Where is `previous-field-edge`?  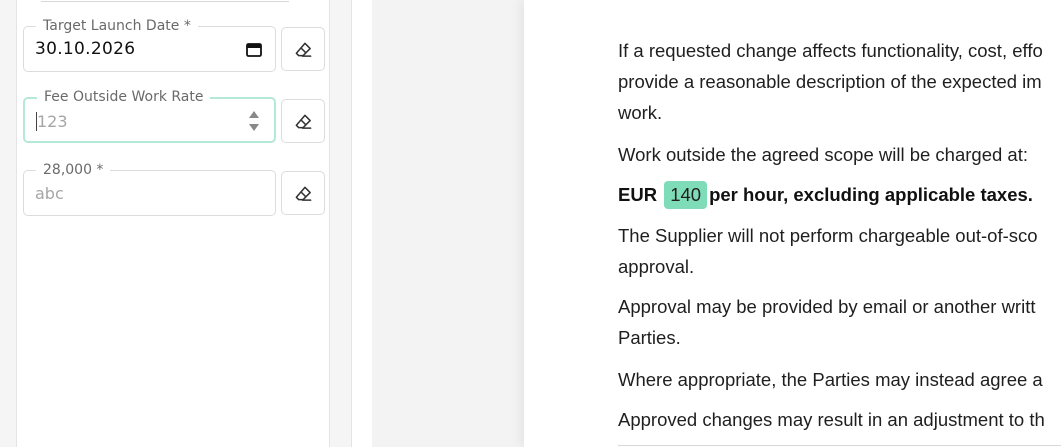
previous-field-edge is located at coordinates (165, 1).